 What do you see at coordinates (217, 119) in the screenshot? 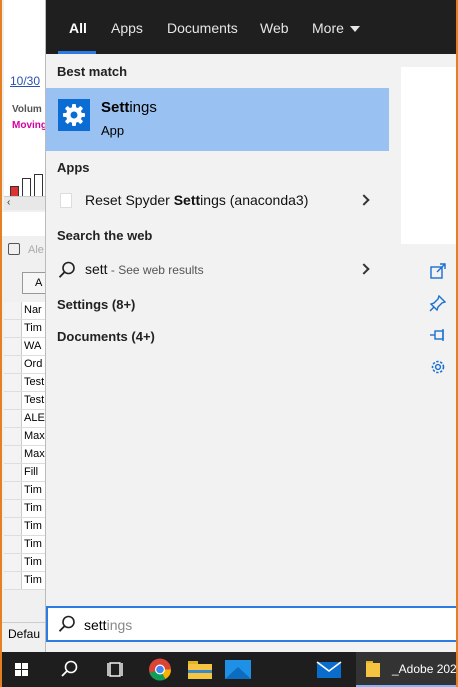
I see `best-match-settings-app: Settings App` at bounding box center [217, 119].